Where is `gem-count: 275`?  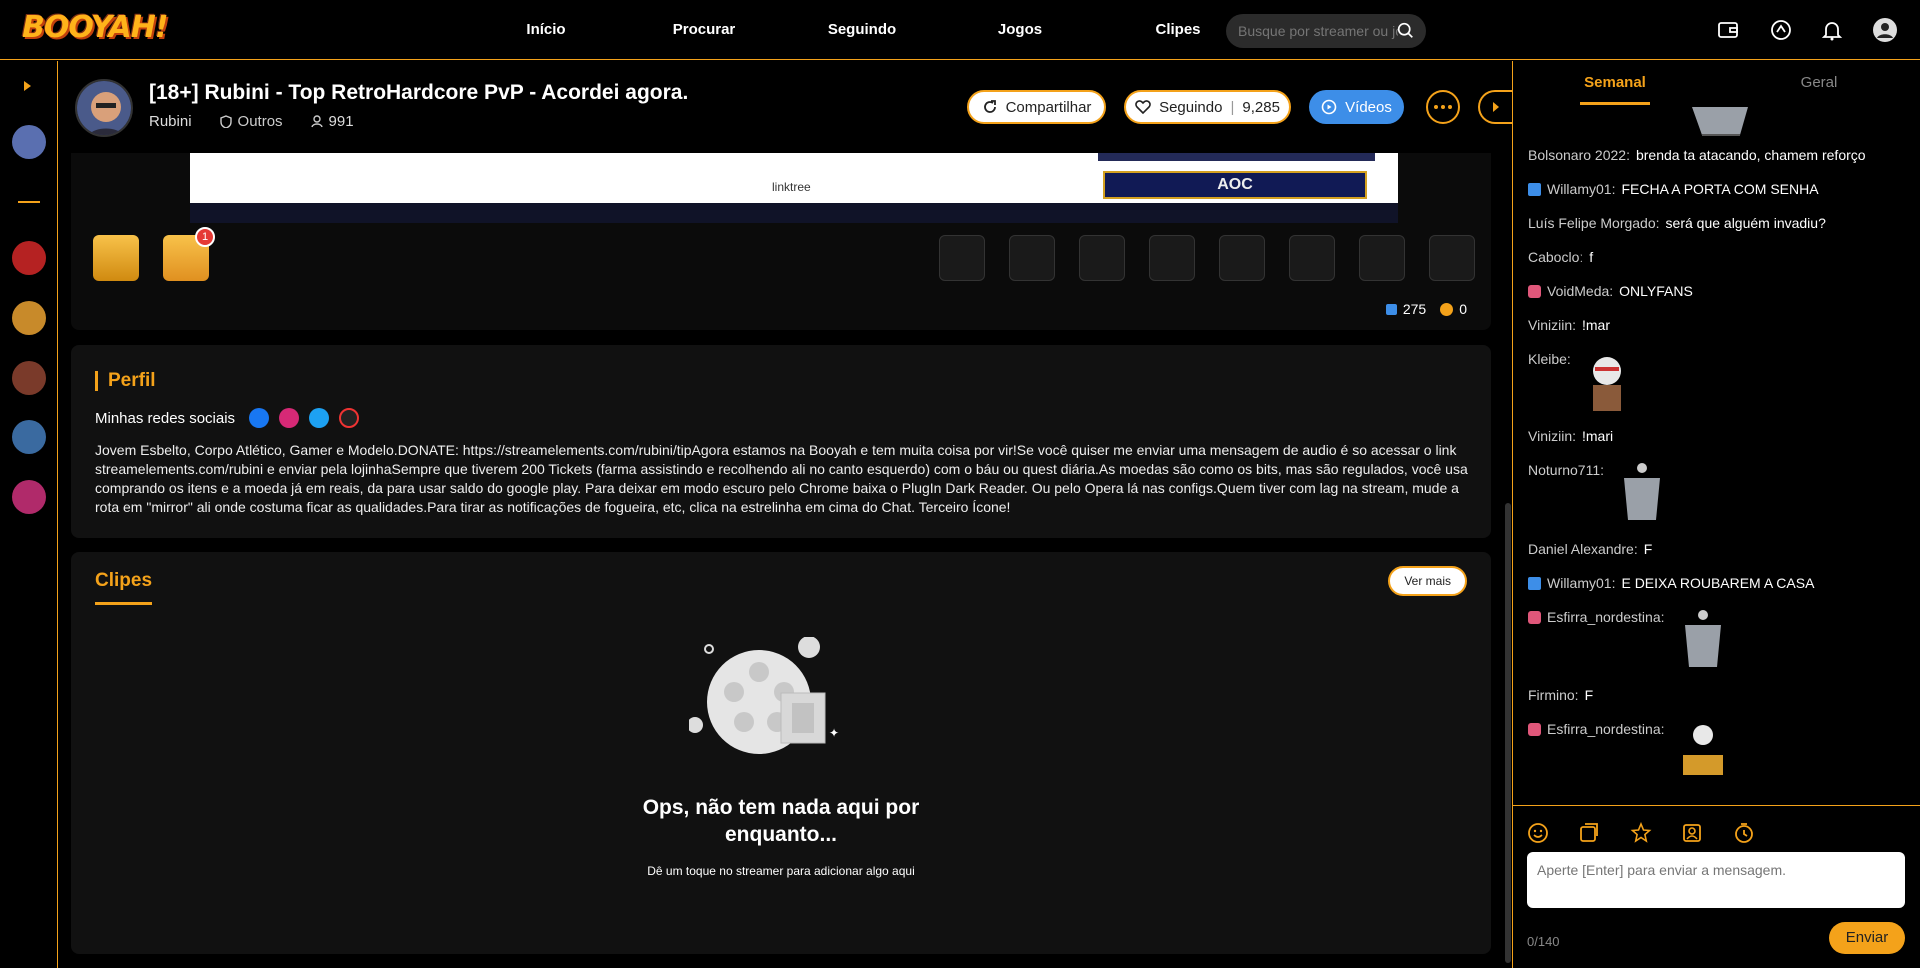
gem-count: 275 is located at coordinates (1414, 309).